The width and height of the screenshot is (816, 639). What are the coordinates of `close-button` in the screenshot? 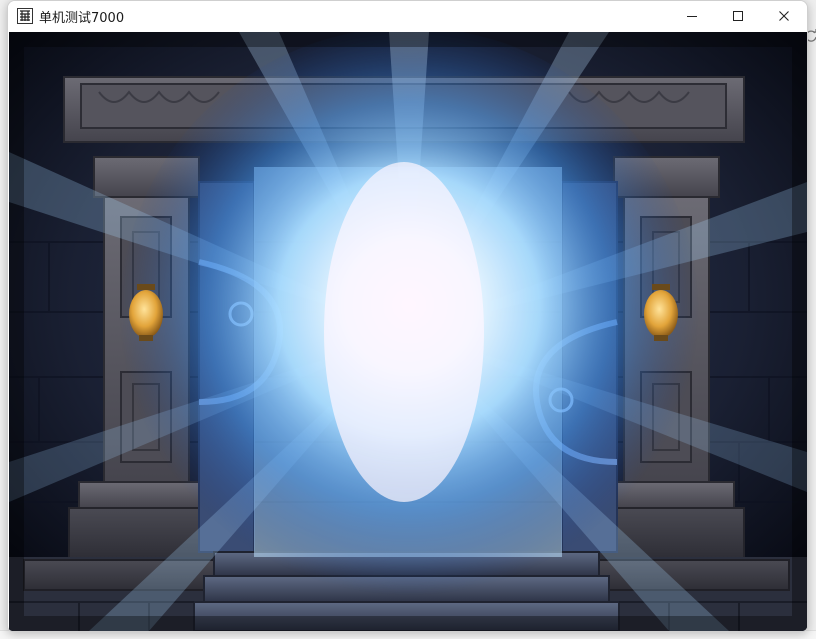 It's located at (784, 16).